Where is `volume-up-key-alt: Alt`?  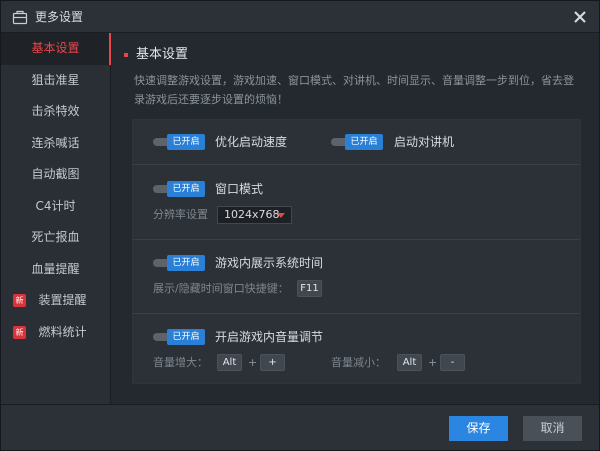 volume-up-key-alt: Alt is located at coordinates (229, 362).